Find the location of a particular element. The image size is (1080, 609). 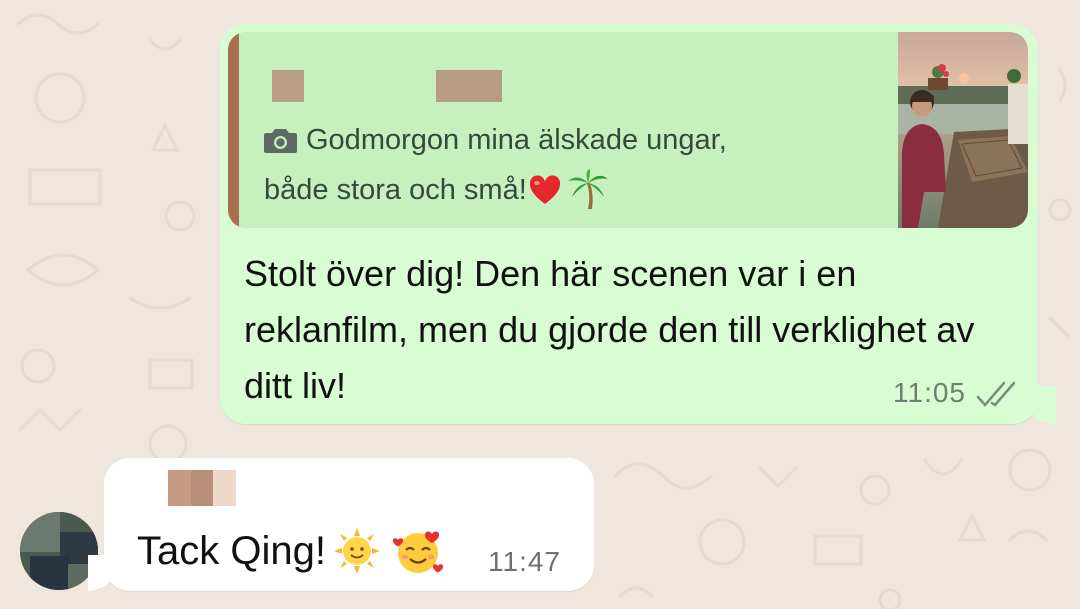

quoted-author-blurred is located at coordinates (387, 86).